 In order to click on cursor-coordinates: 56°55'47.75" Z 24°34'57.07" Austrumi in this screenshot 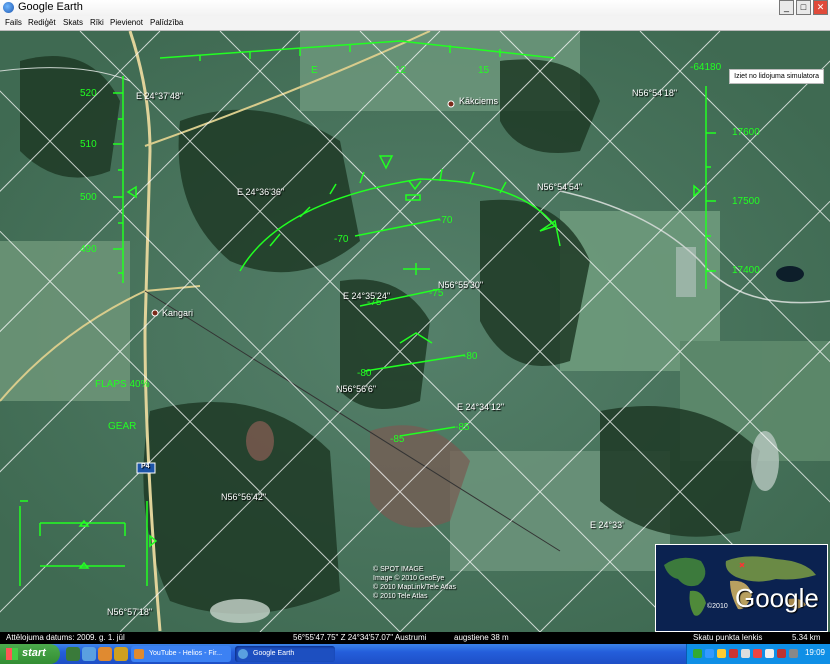, I will do `click(360, 637)`.